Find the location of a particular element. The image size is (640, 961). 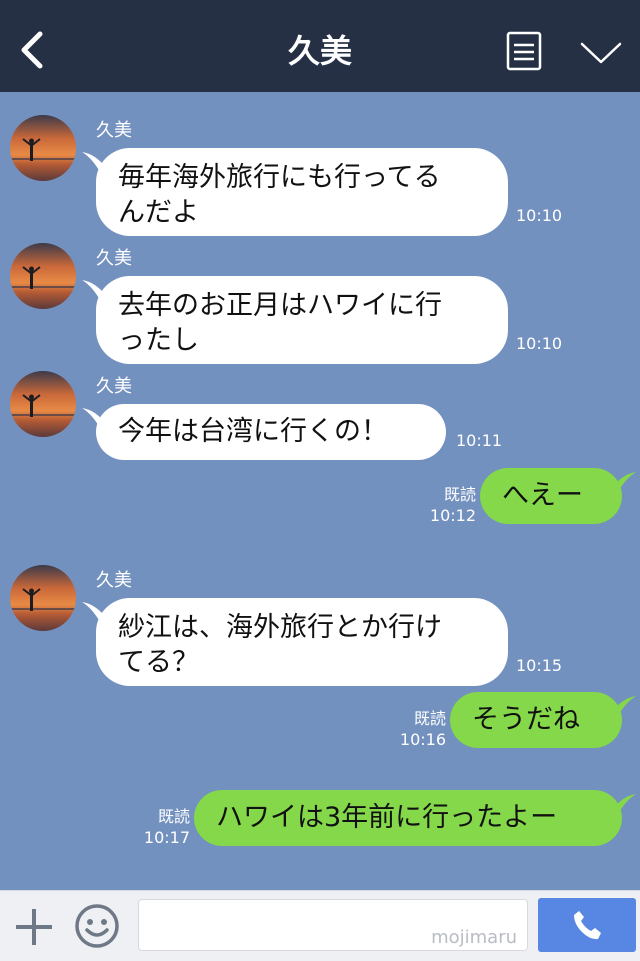

emoji-button is located at coordinates (97, 926).